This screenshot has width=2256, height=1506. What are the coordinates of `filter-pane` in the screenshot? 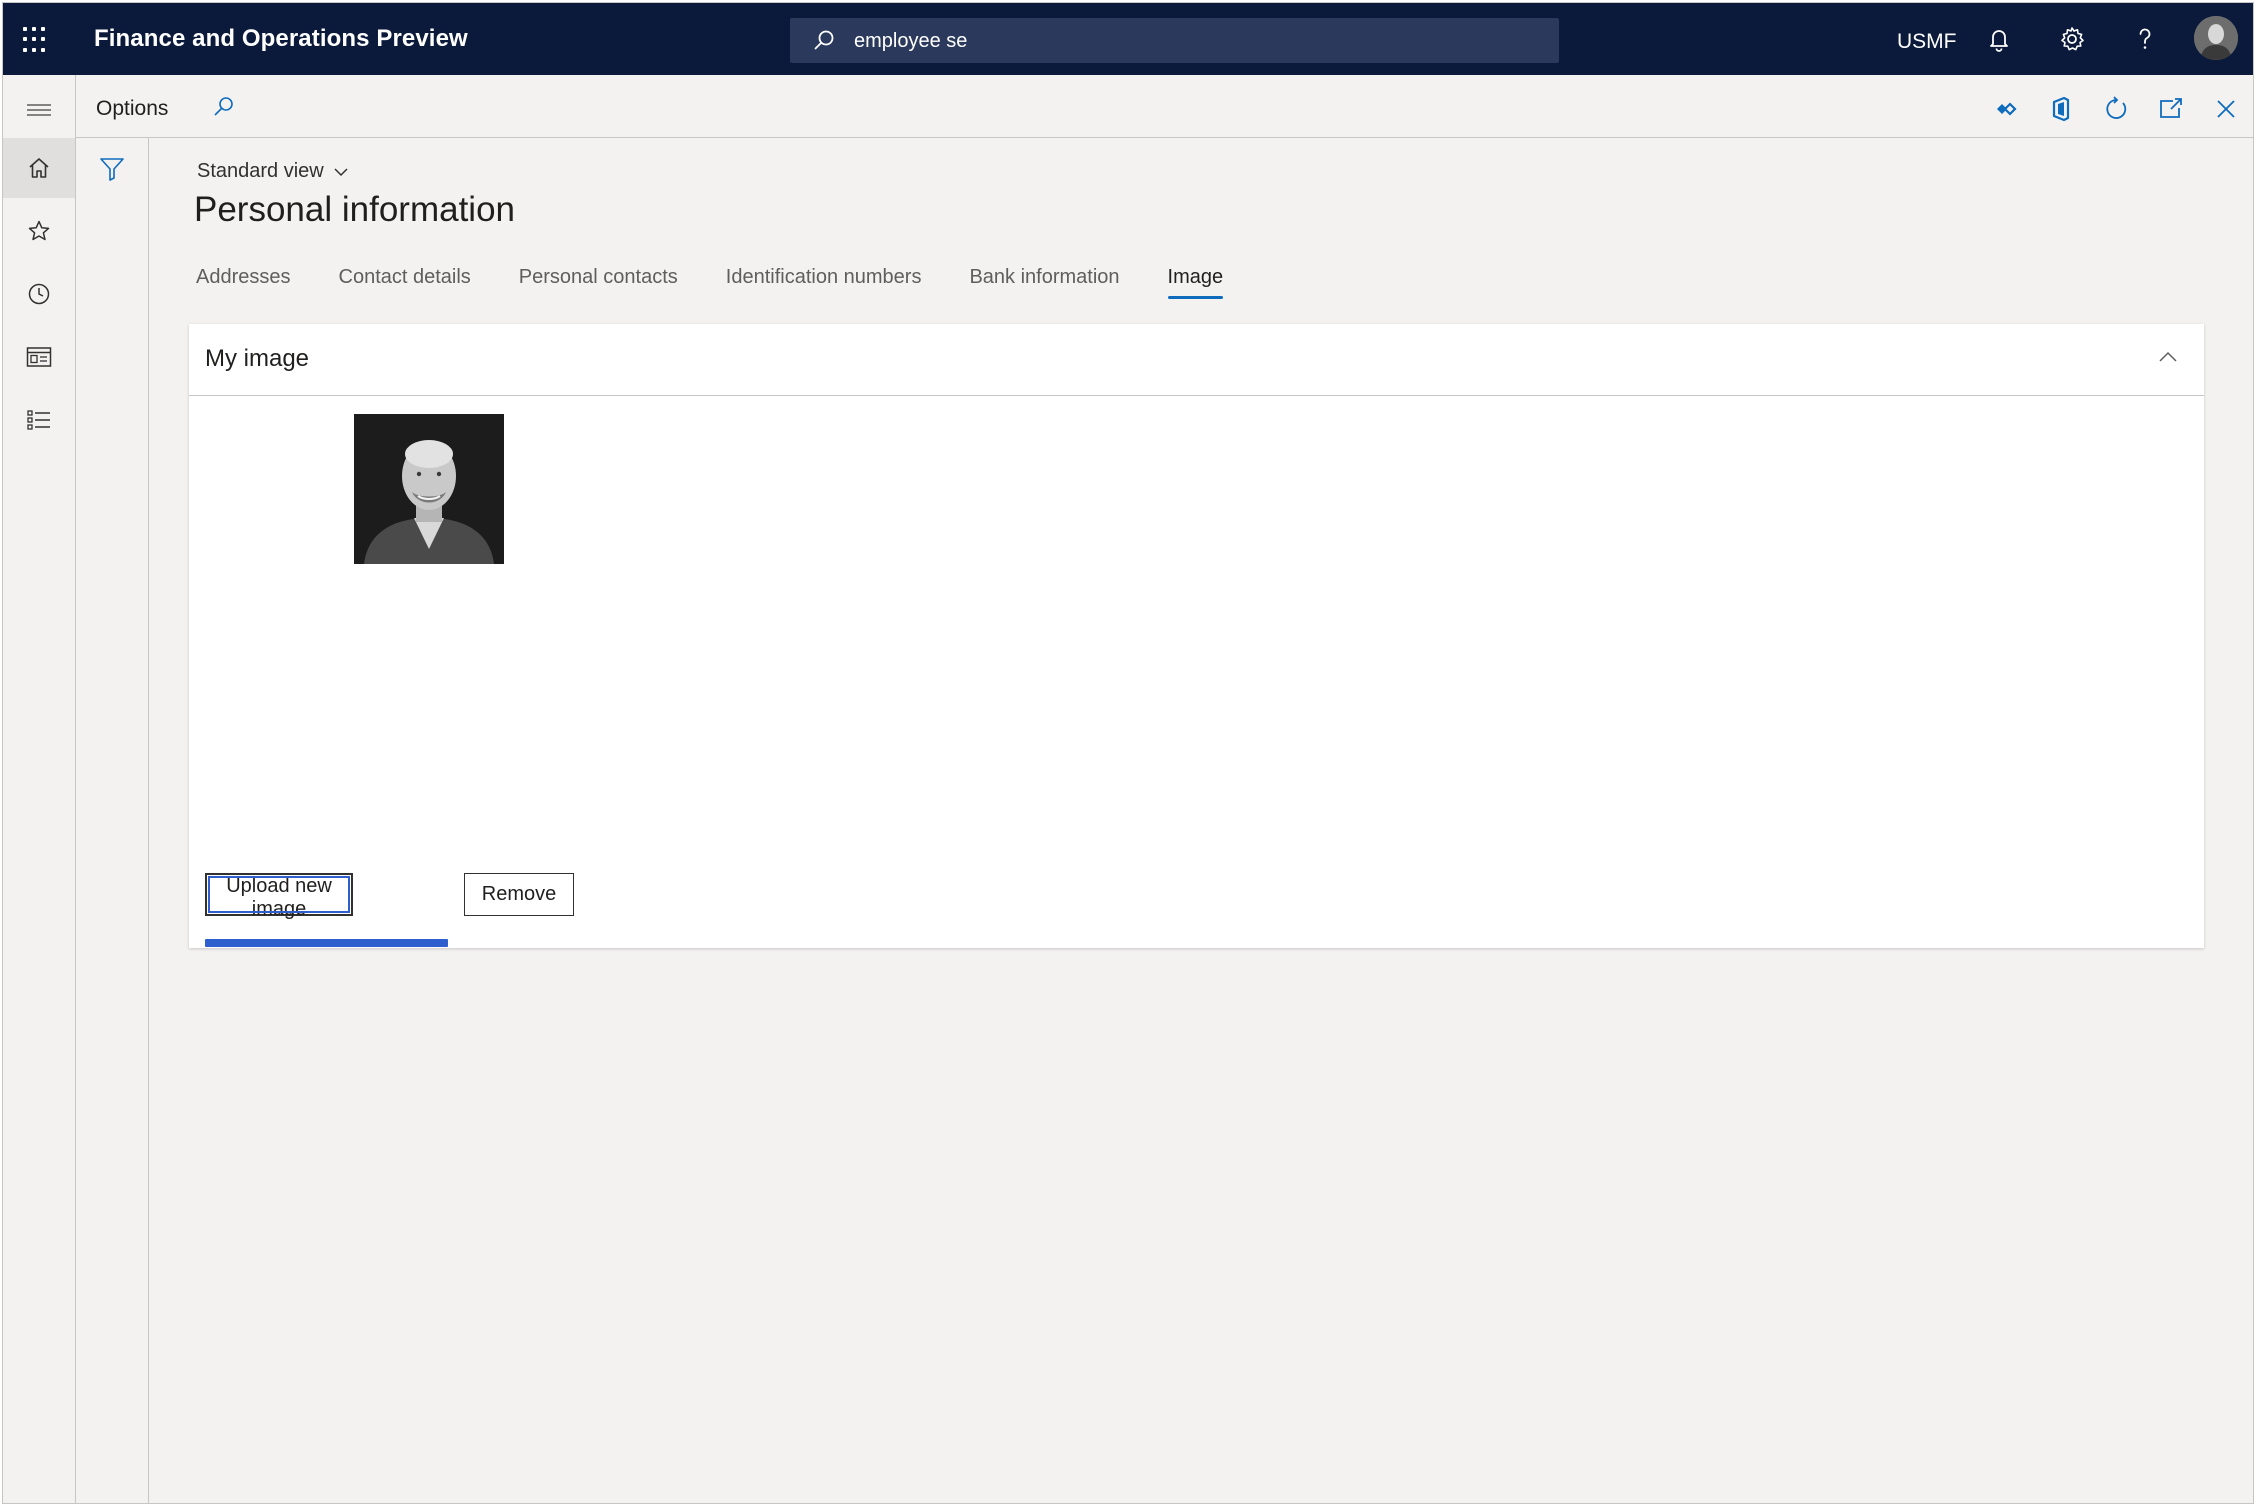 It's located at (112, 820).